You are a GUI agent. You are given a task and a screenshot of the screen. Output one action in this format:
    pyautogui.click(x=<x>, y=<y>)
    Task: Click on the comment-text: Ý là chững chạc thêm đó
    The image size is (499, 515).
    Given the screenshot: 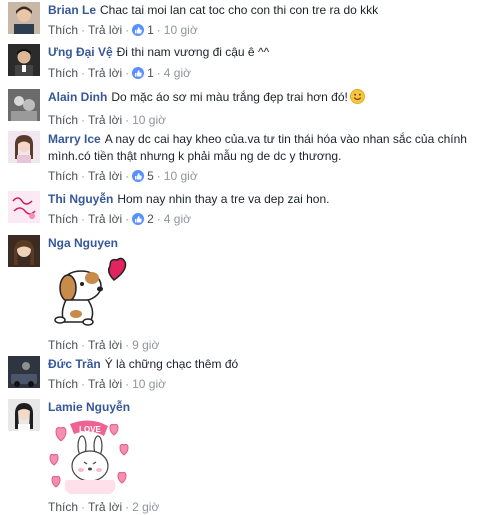 What is the action you would take?
    pyautogui.click(x=171, y=364)
    